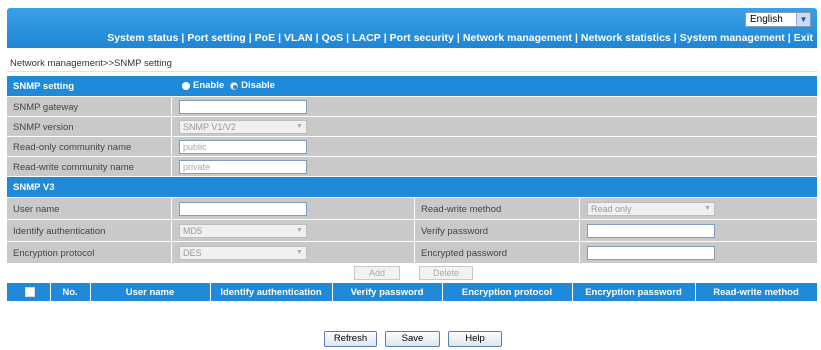 The height and width of the screenshot is (350, 821). I want to click on rw-method-select: Read only ▼, so click(651, 209).